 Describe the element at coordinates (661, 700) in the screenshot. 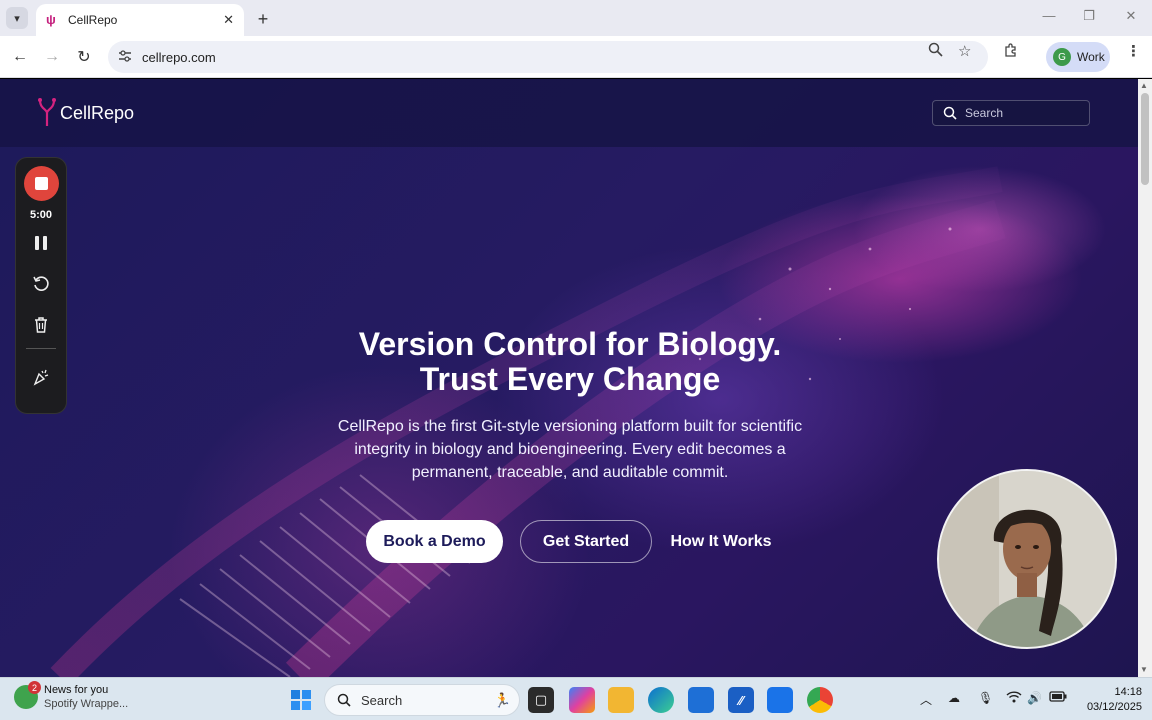

I see `edge-browser-icon` at that location.